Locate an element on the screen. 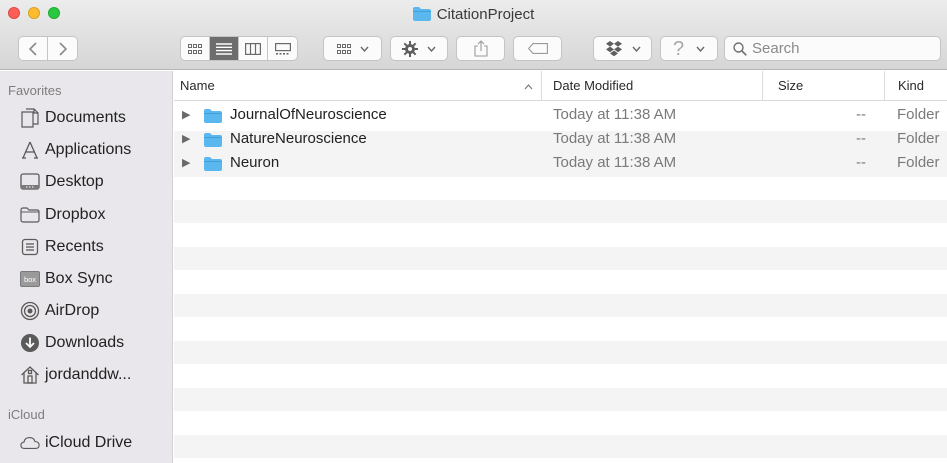 The width and height of the screenshot is (947, 463). list-view-button is located at coordinates (224, 48).